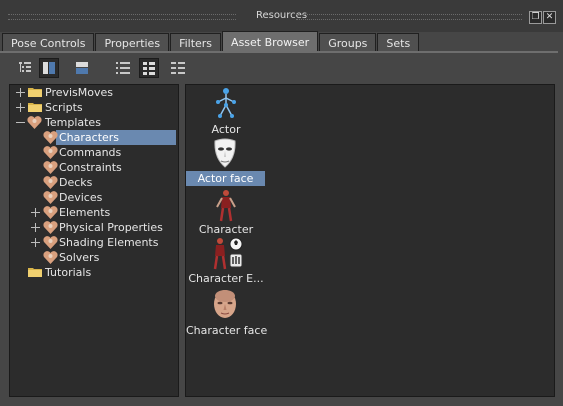 The width and height of the screenshot is (563, 406). Describe the element at coordinates (85, 212) in the screenshot. I see `tree-item-label: Elements` at that location.